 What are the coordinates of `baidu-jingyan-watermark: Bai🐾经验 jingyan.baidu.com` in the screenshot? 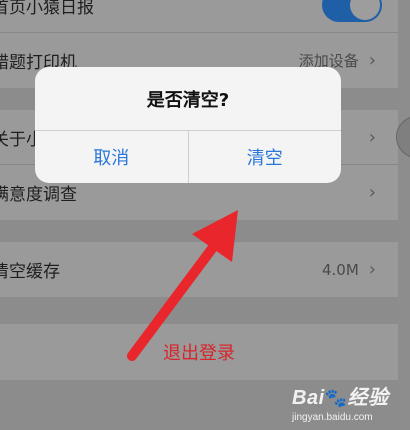 It's located at (342, 404).